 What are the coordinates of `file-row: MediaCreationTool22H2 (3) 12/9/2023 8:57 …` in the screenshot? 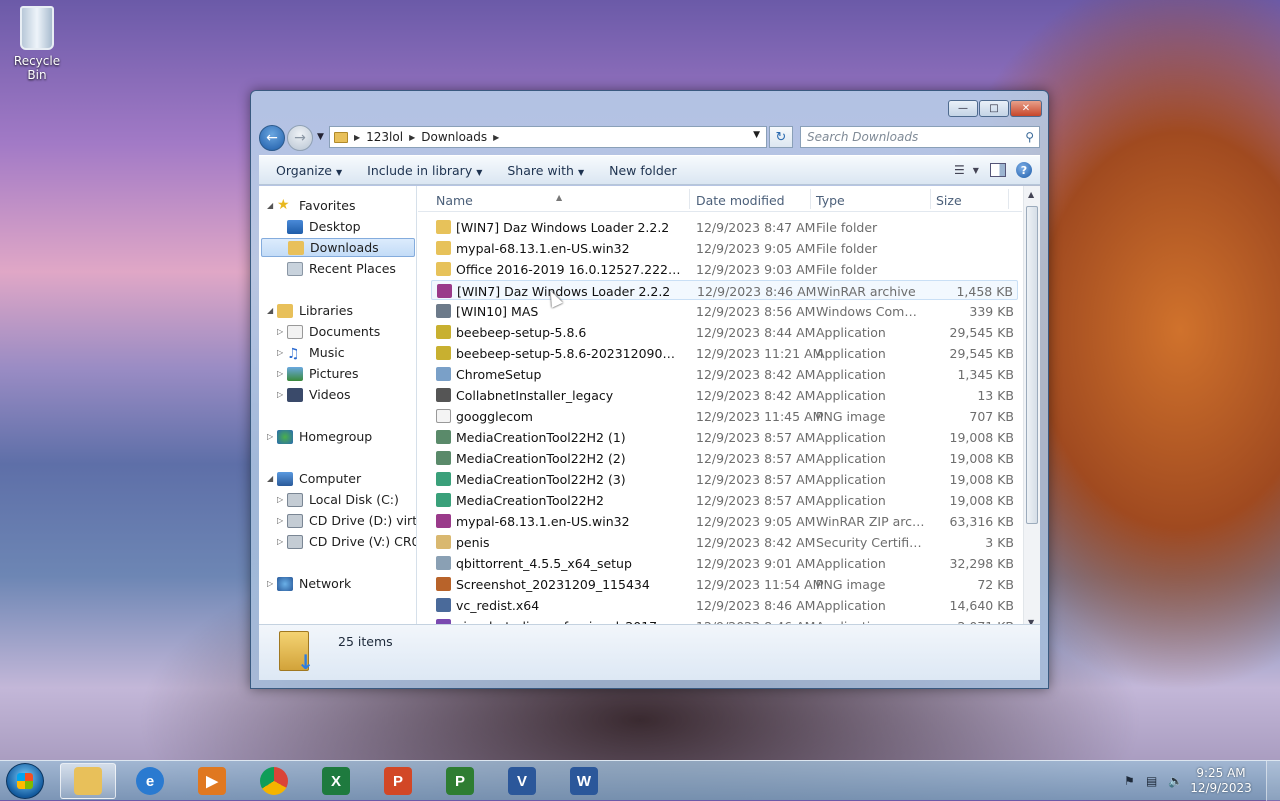 It's located at (724, 479).